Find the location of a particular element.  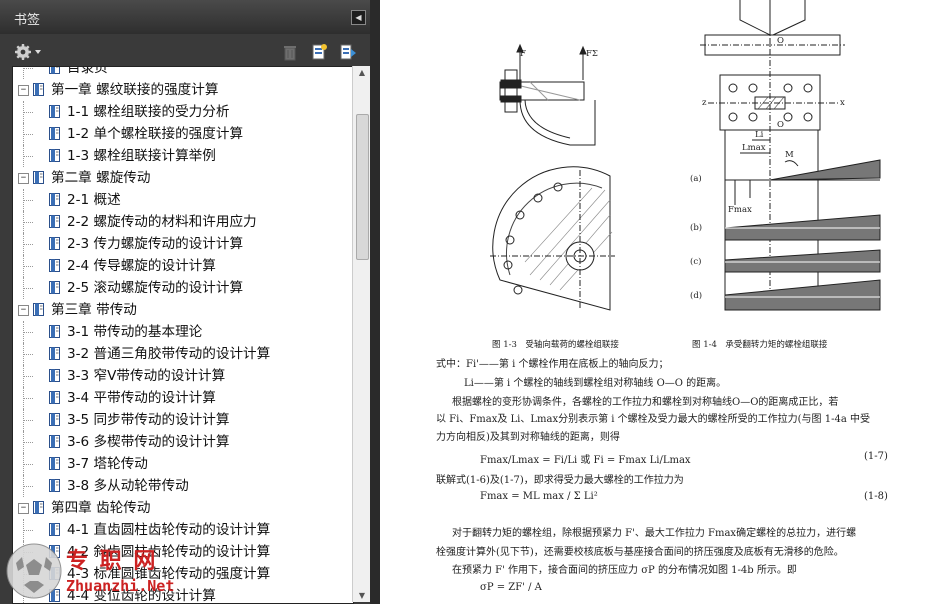

bookmark-item: 2-4 传导螺旋的设计计算 is located at coordinates (183, 266).